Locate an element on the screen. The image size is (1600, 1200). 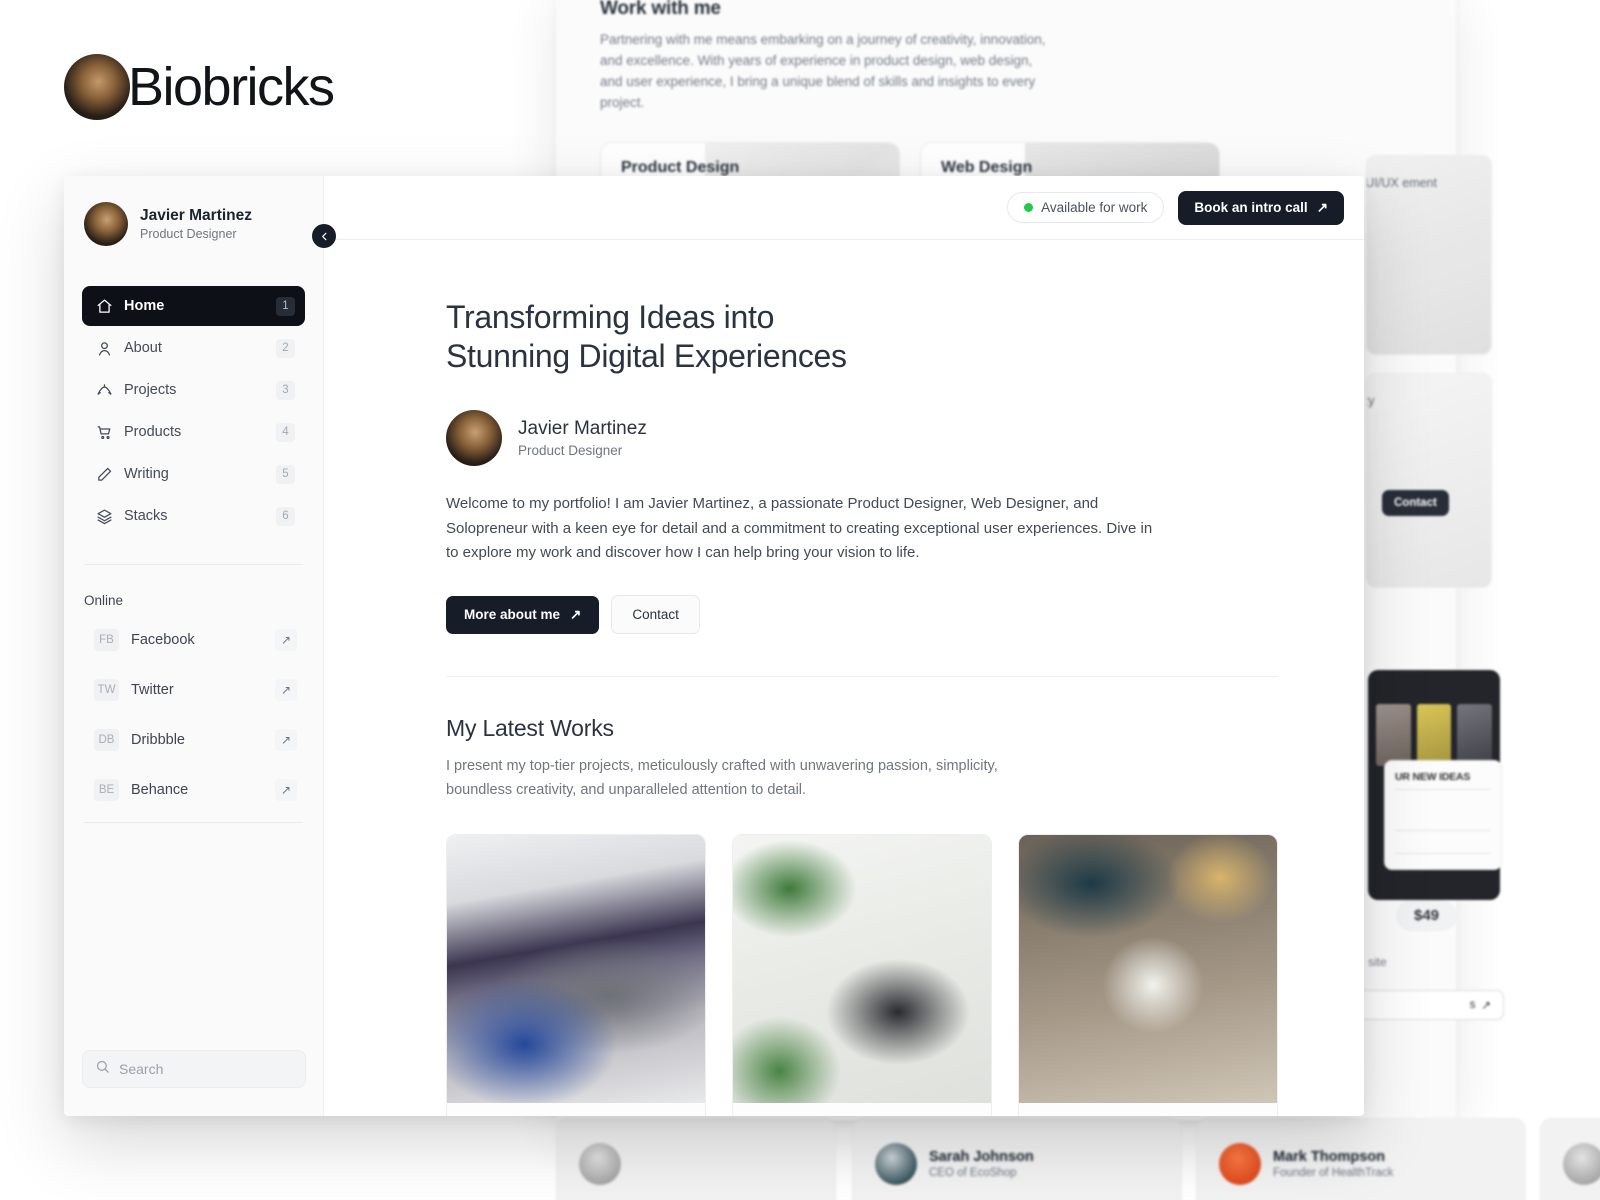
sidebar-profile: Javier Martinez Product Designer is located at coordinates (193, 211).